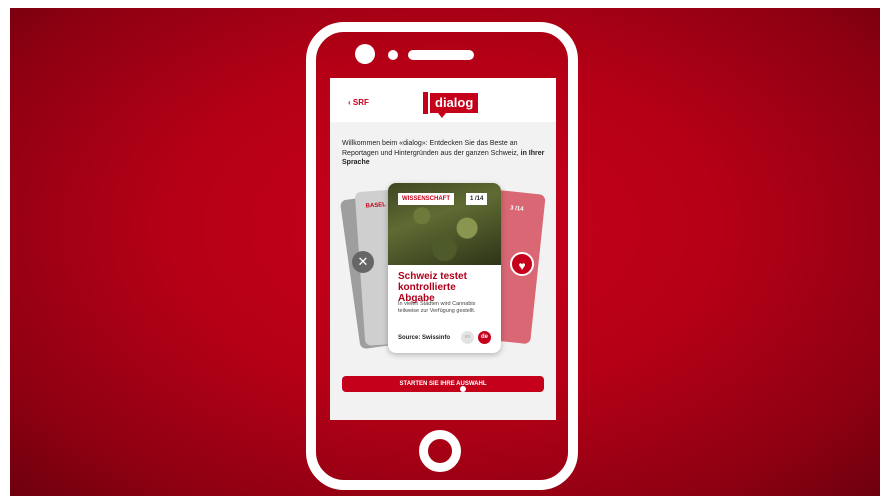 This screenshot has width=887, height=504. Describe the element at coordinates (516, 209) in the screenshot. I see `right-card-counter: 3 /14` at that location.